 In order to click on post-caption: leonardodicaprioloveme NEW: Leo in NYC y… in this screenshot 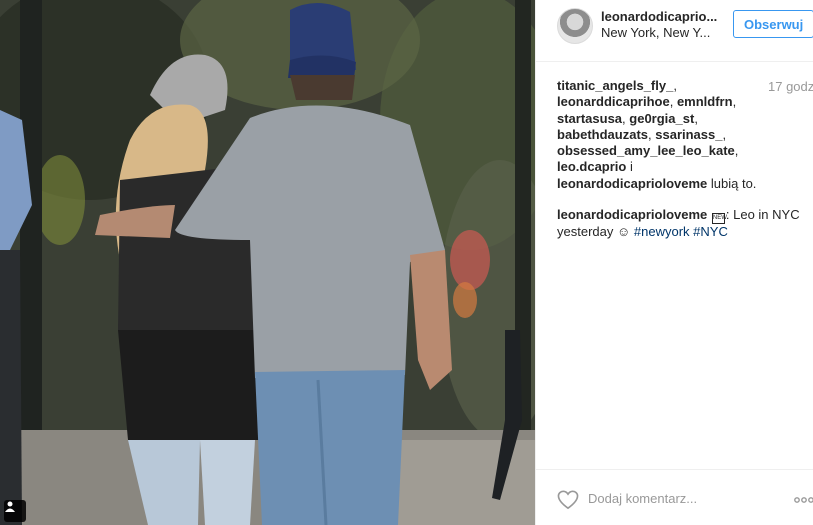, I will do `click(682, 223)`.